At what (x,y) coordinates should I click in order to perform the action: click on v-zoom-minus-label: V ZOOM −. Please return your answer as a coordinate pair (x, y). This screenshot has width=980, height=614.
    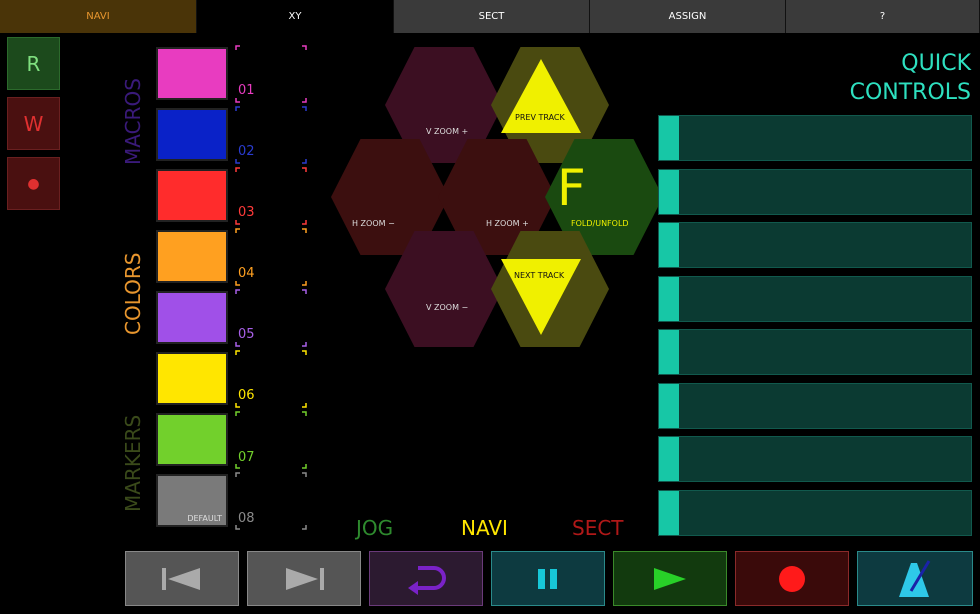
    Looking at the image, I should click on (447, 307).